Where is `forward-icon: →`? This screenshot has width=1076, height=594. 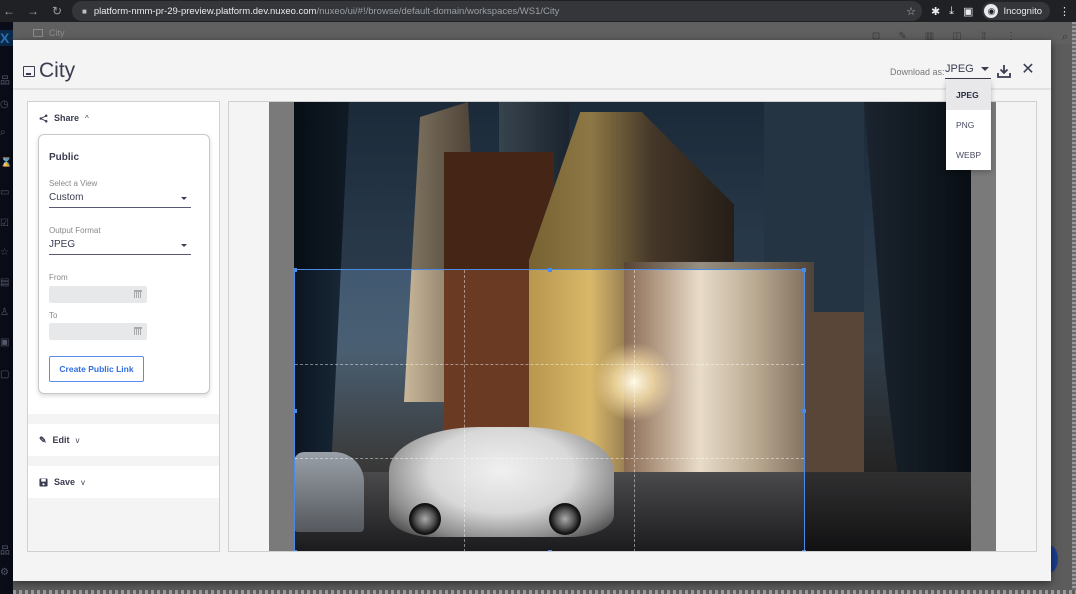
forward-icon: → is located at coordinates (33, 11).